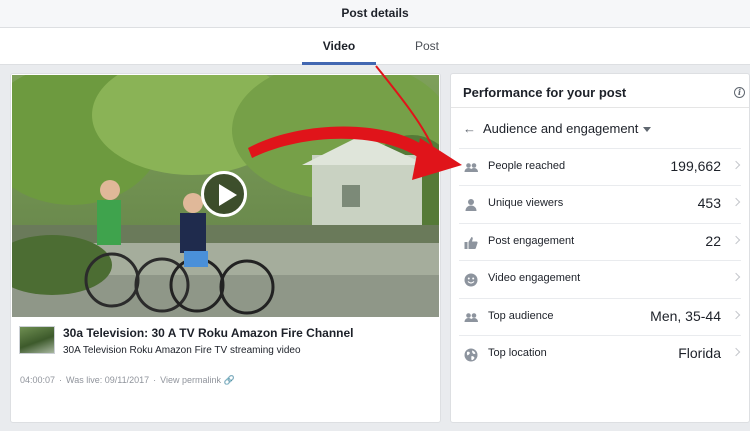  What do you see at coordinates (527, 166) in the screenshot?
I see `metric-label: People reached` at bounding box center [527, 166].